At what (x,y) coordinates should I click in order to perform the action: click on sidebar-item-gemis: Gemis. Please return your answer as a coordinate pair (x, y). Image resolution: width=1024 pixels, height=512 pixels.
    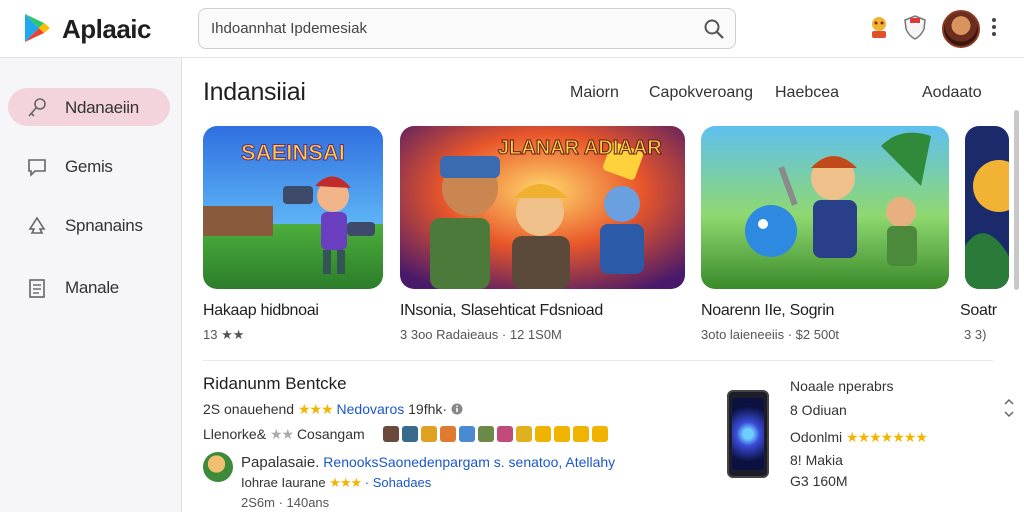
    Looking at the image, I should click on (89, 166).